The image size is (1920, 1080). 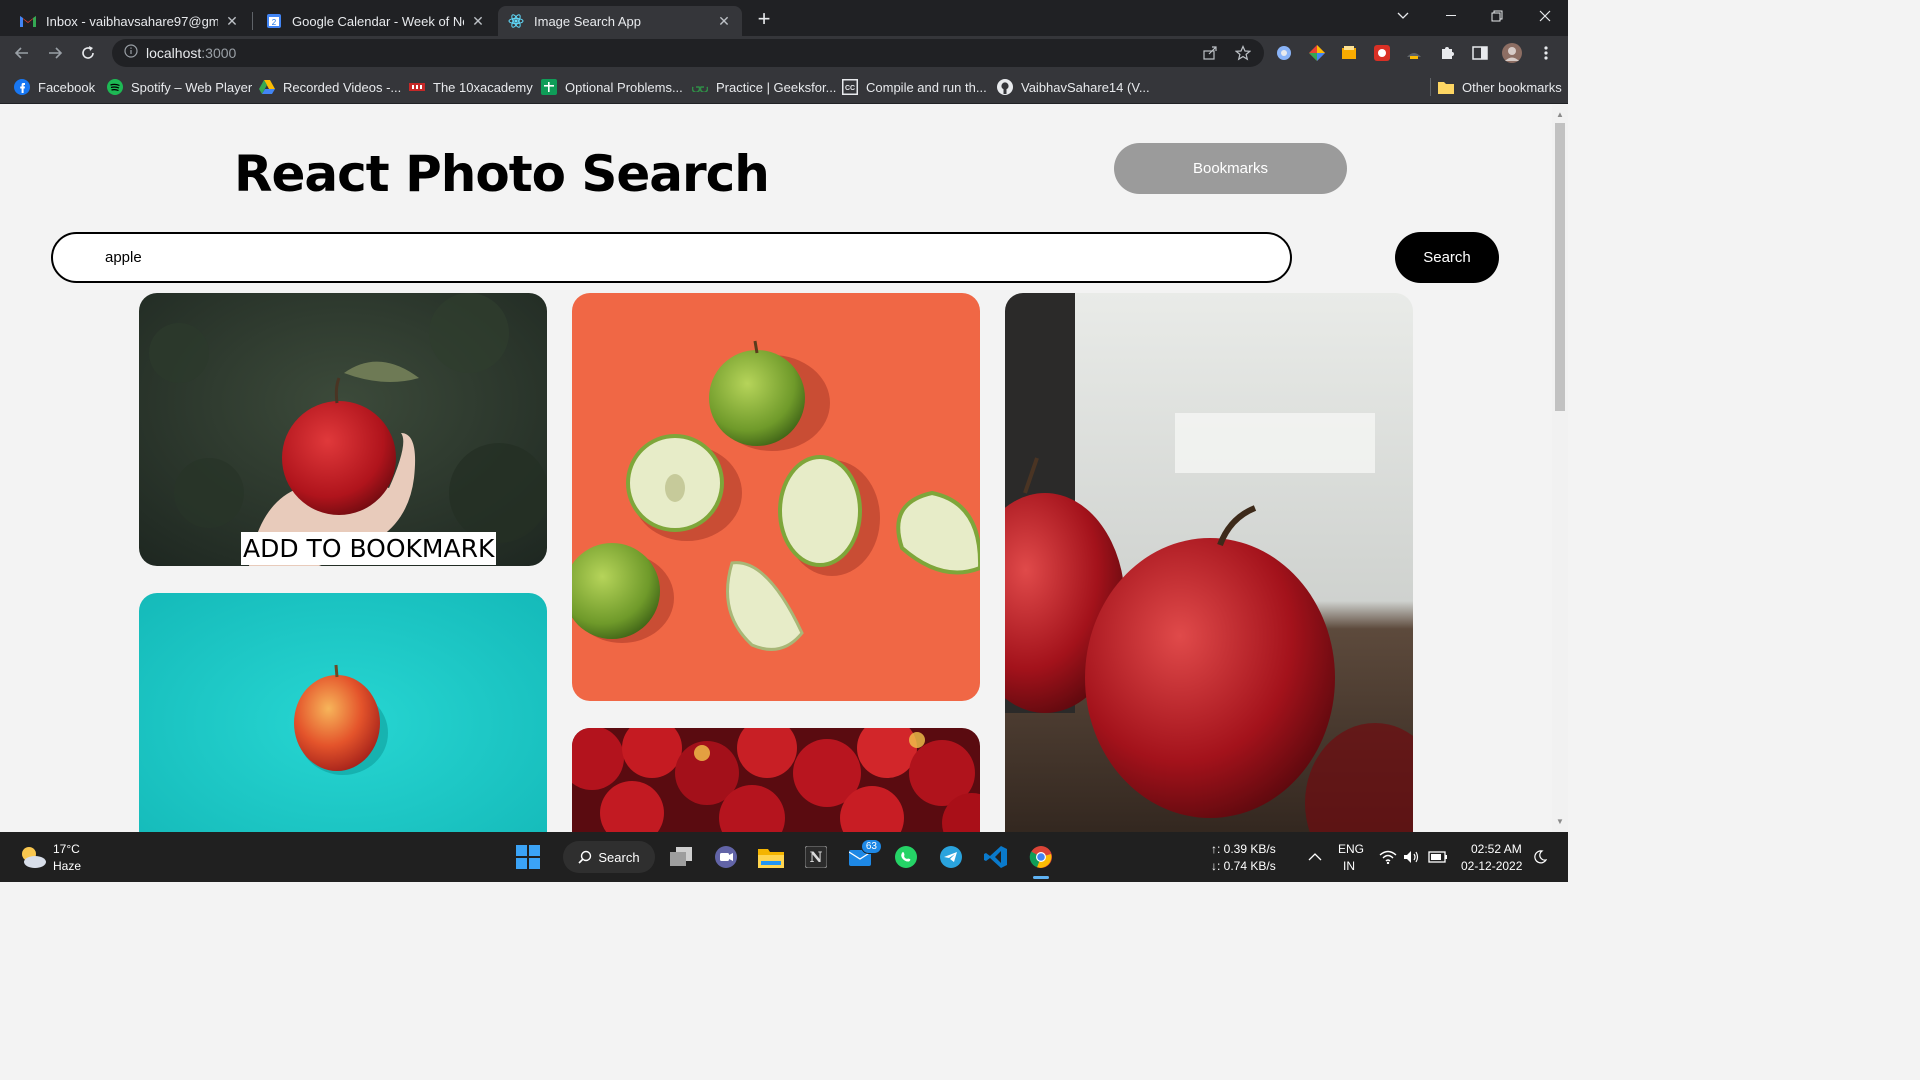 What do you see at coordinates (906, 857) in the screenshot?
I see `whatsapp-icon` at bounding box center [906, 857].